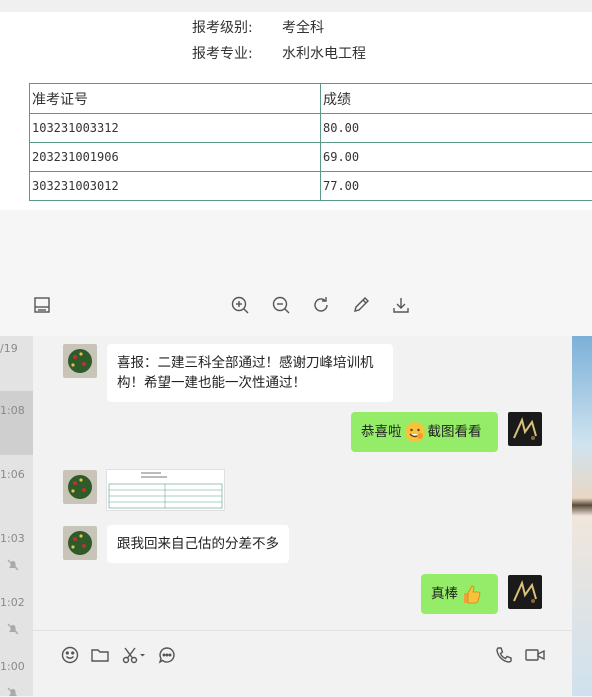 Image resolution: width=592 pixels, height=697 pixels. I want to click on chat-time: /19, so click(9, 348).